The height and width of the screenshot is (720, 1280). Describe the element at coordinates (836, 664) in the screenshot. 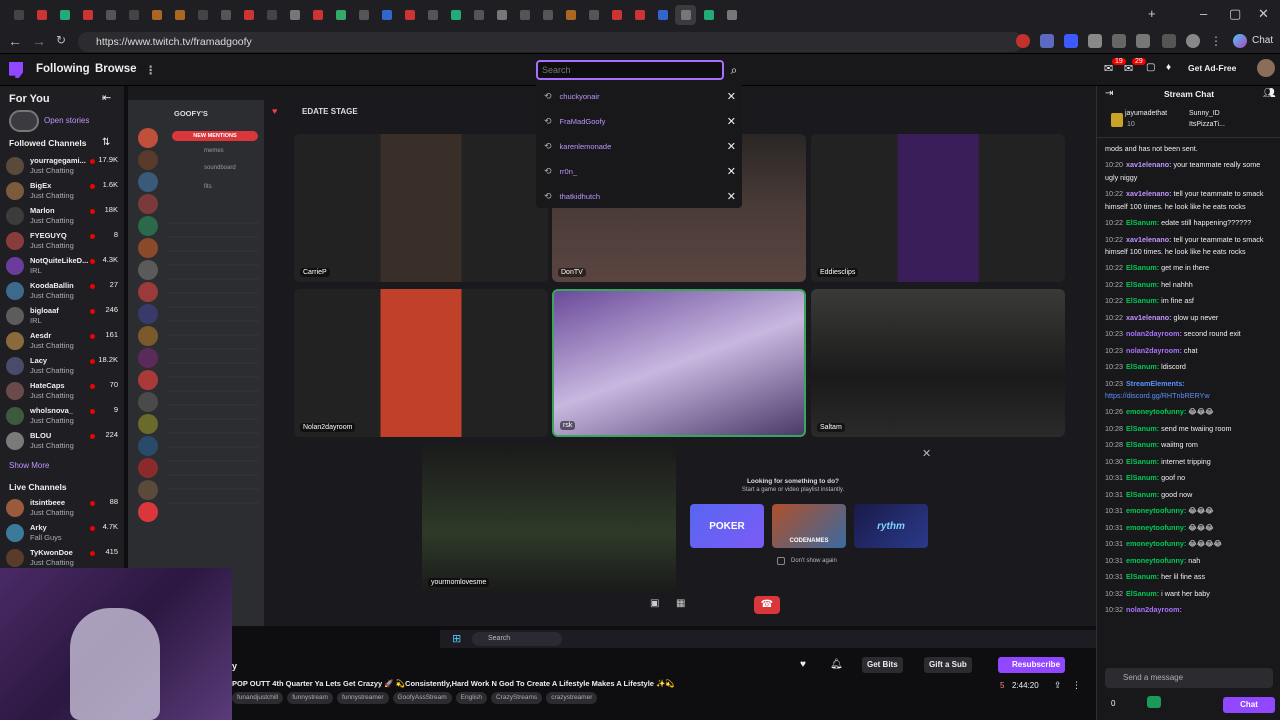

I see `notification-bell-icon: 🔔︎` at that location.